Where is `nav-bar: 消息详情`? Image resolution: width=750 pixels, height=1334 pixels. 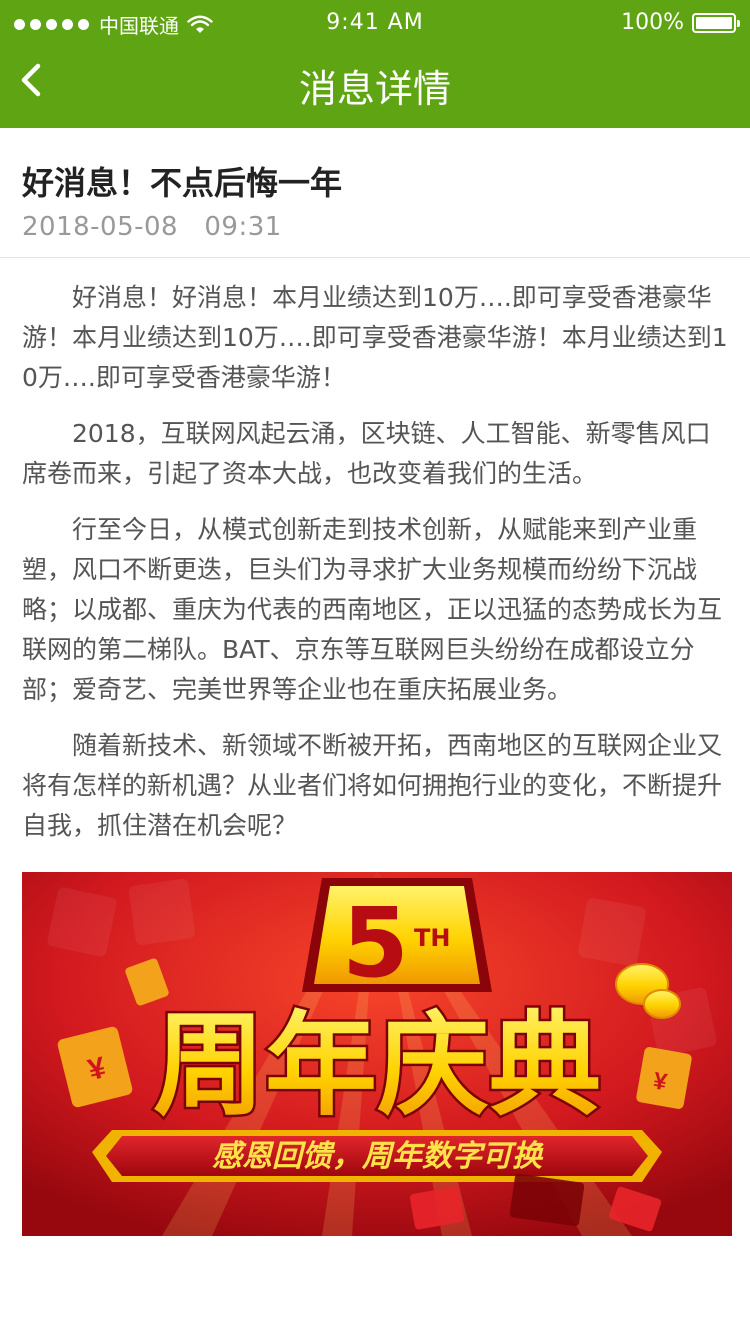
nav-bar: 消息详情 is located at coordinates (375, 86).